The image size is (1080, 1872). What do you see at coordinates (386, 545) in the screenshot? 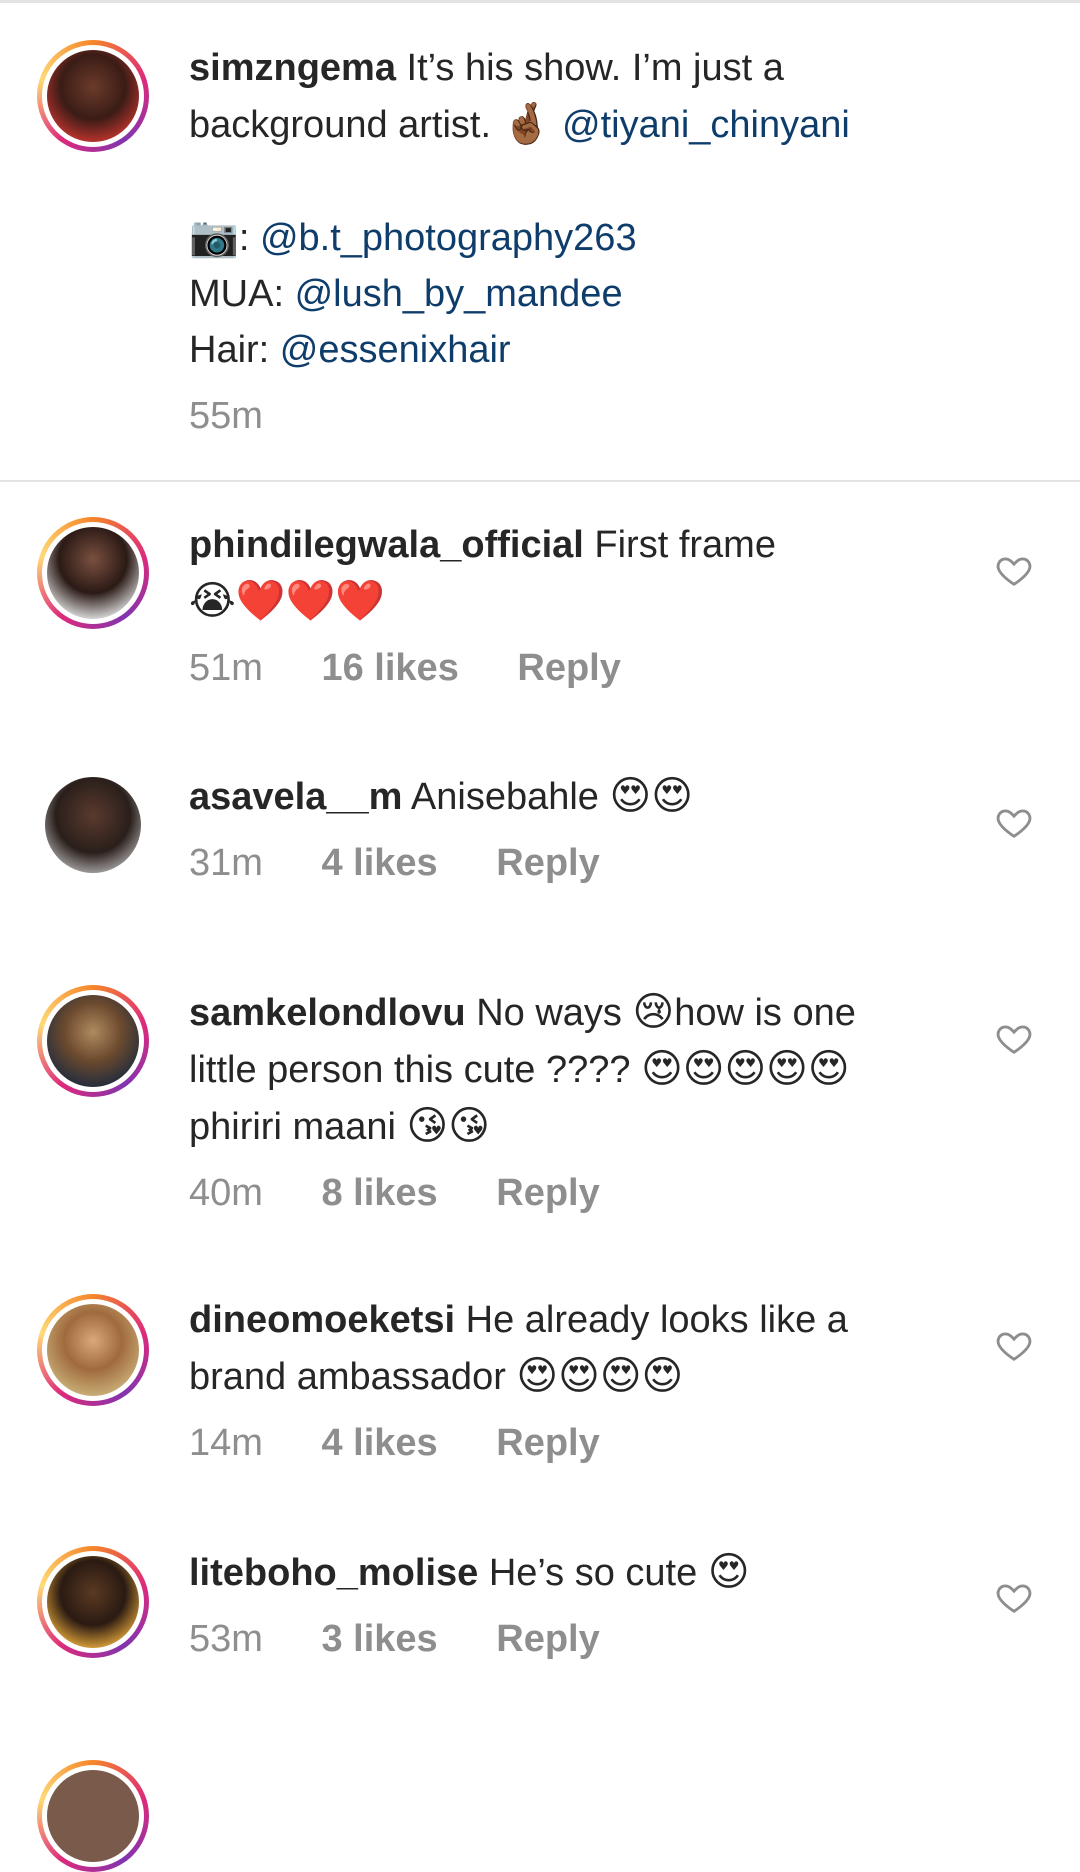
I see `comment-username: phindilegwala_official` at bounding box center [386, 545].